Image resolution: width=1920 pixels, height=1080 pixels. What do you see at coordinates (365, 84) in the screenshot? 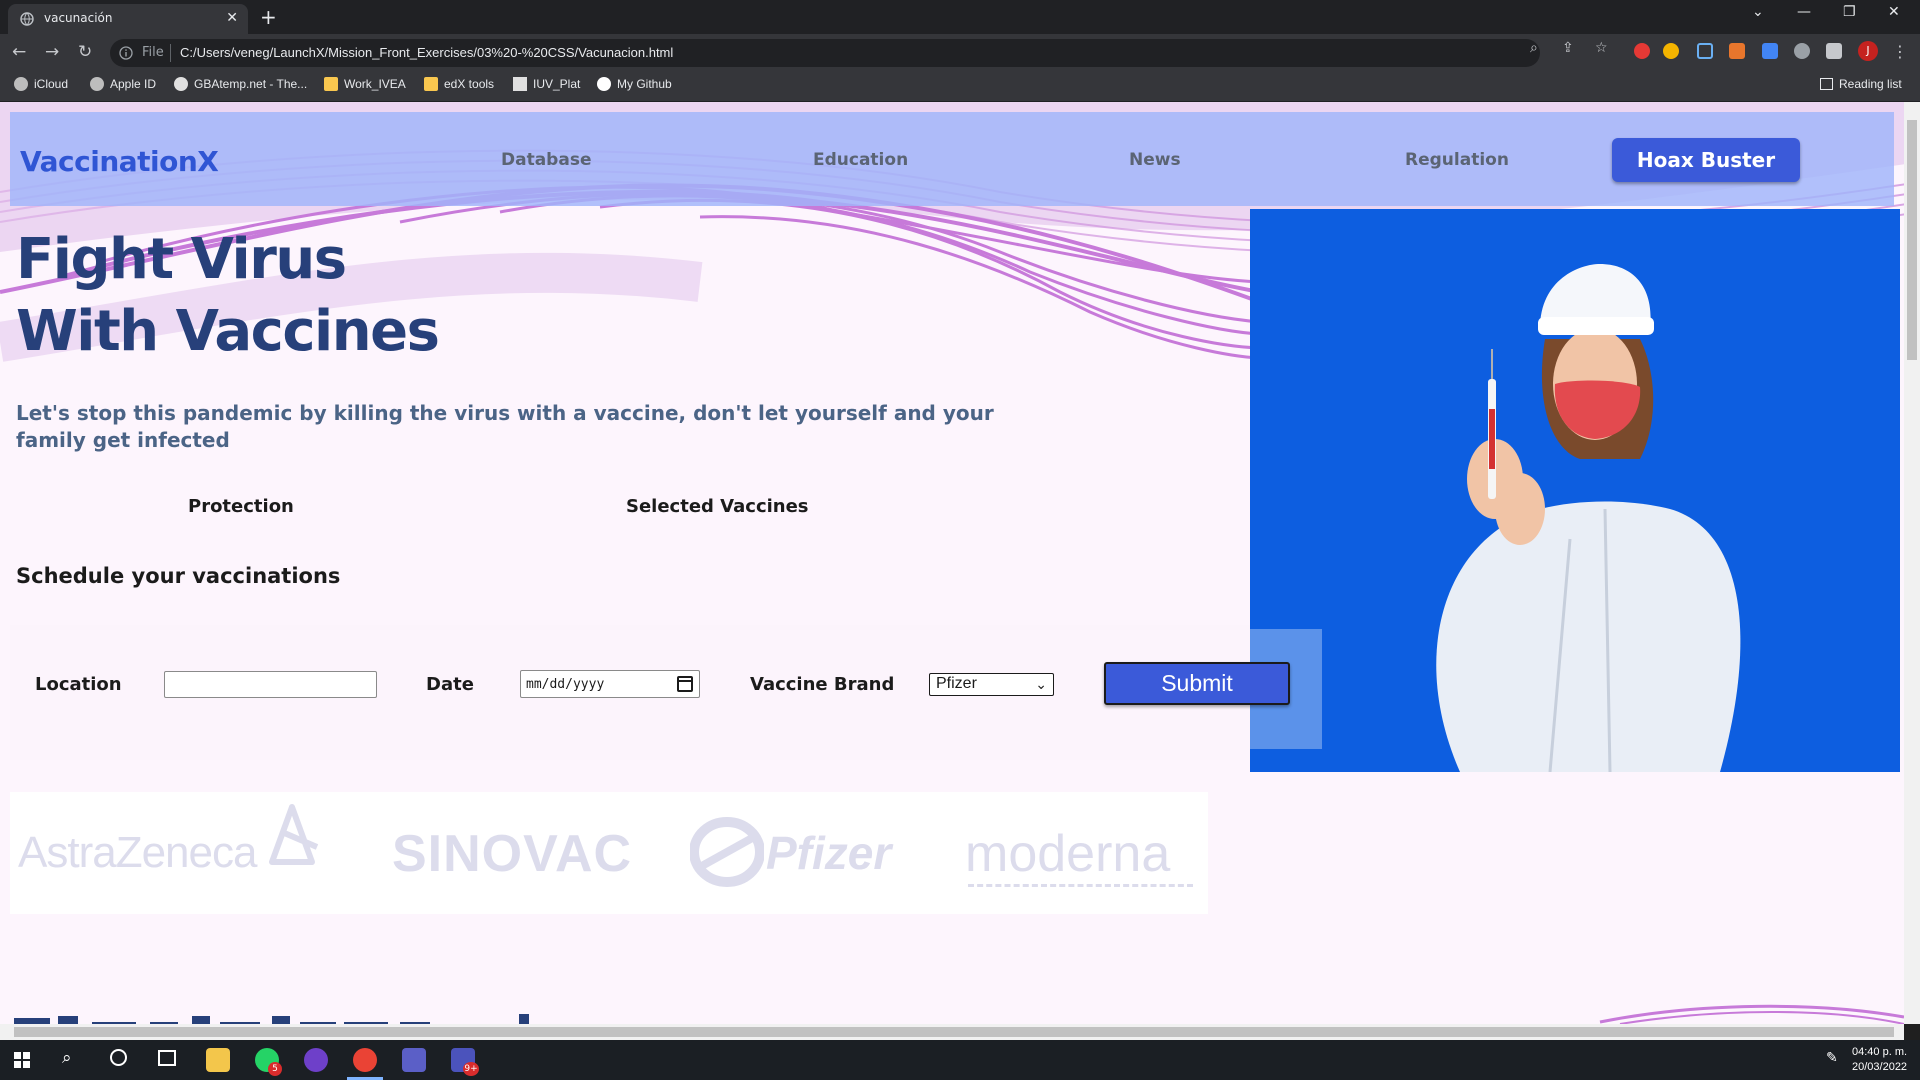
I see `bookmark-work-ivea: Work_IVEA` at bounding box center [365, 84].